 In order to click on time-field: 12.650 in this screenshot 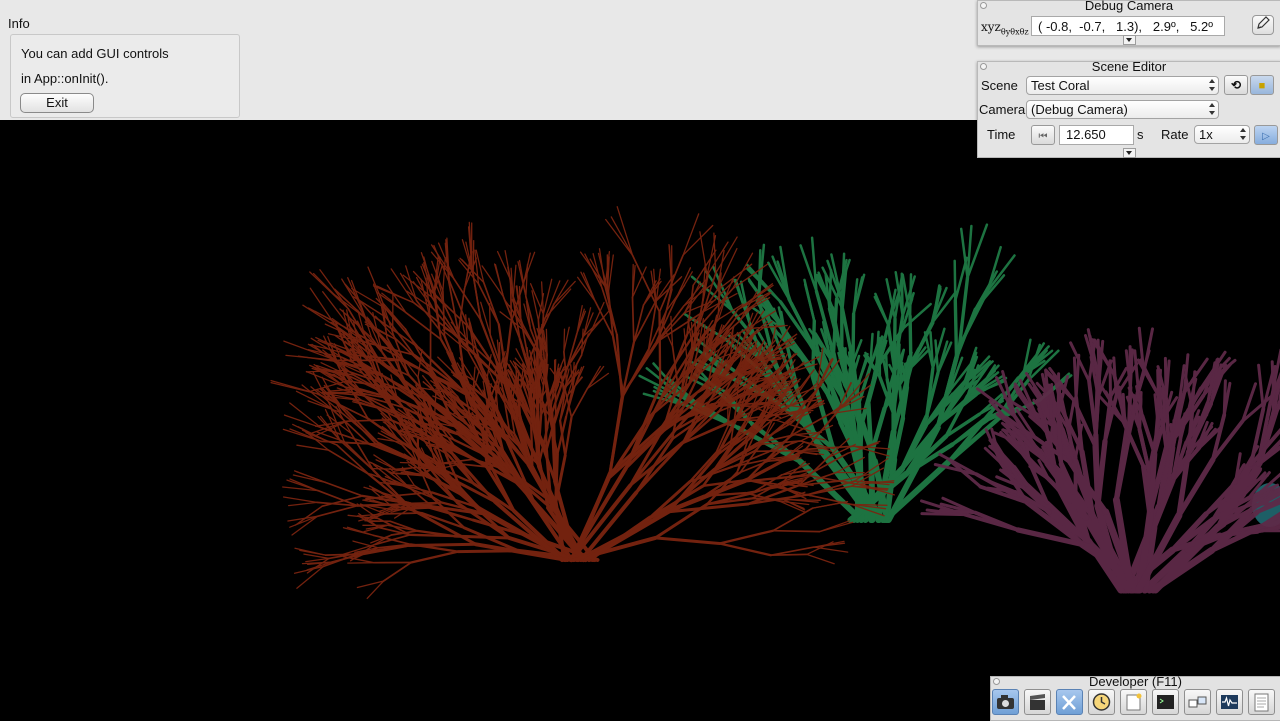, I will do `click(1096, 135)`.